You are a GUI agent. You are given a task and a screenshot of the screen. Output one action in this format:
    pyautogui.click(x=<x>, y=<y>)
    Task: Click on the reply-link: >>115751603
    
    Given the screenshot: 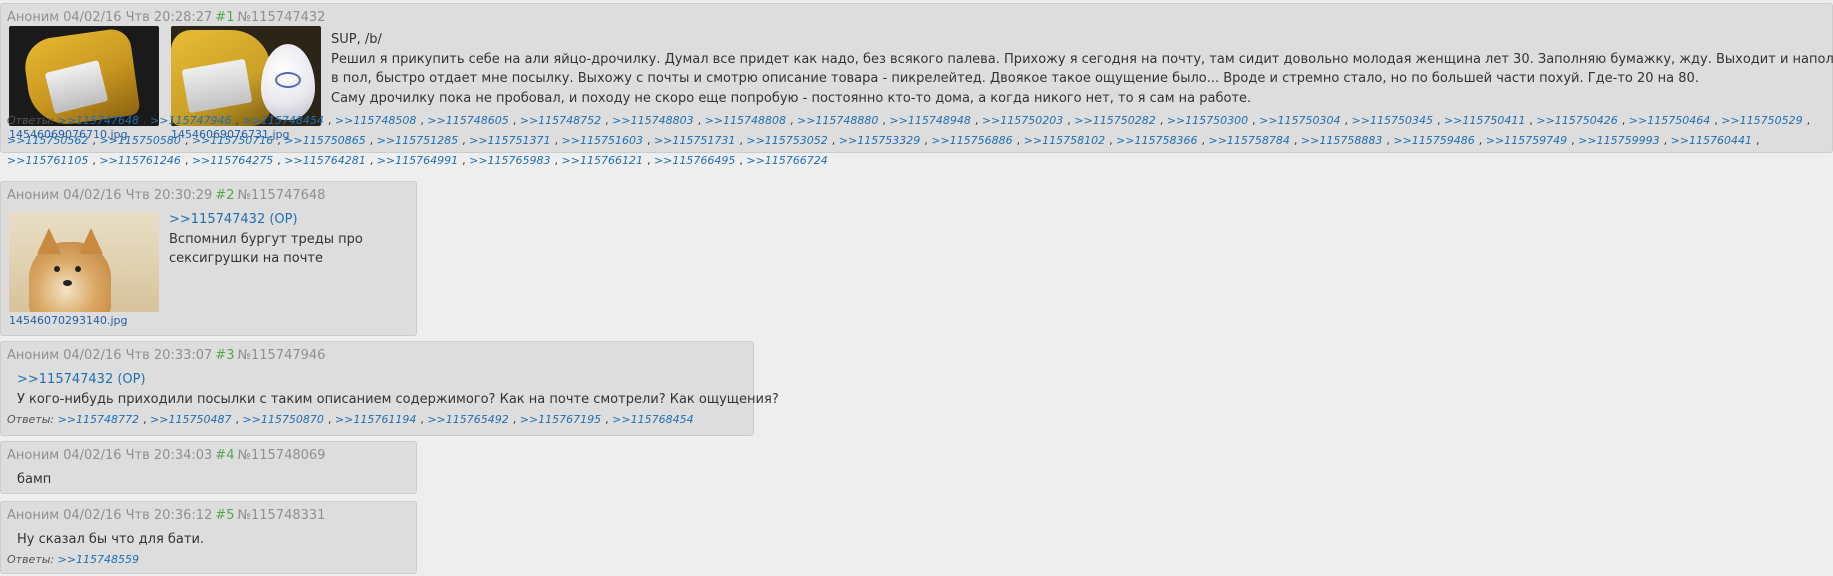 What is the action you would take?
    pyautogui.click(x=602, y=140)
    